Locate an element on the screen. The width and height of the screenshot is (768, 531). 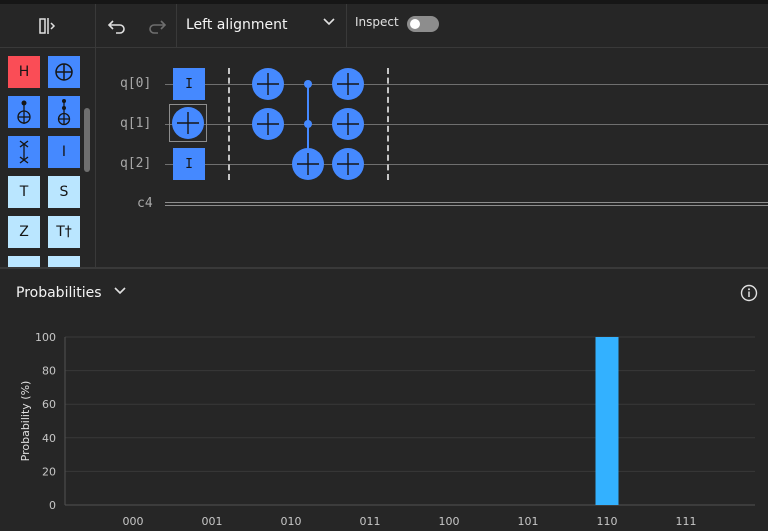
y-tick-label: 60 is located at coordinates (49, 404).